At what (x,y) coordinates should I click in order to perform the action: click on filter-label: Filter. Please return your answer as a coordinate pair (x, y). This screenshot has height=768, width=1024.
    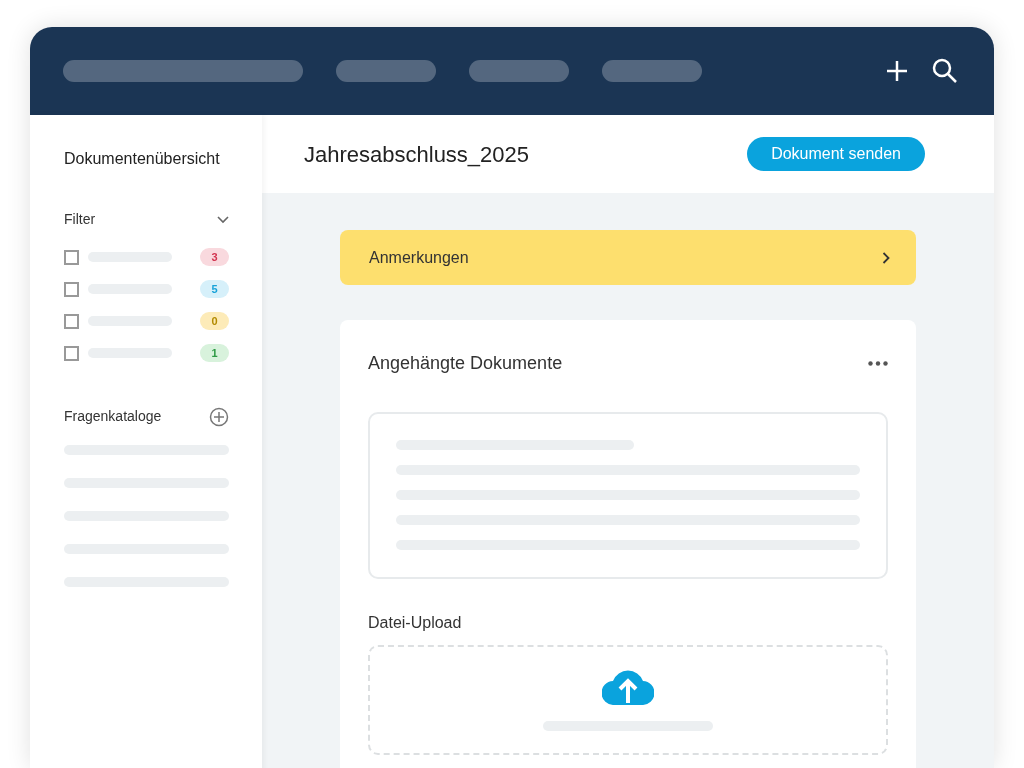
    Looking at the image, I should click on (80, 219).